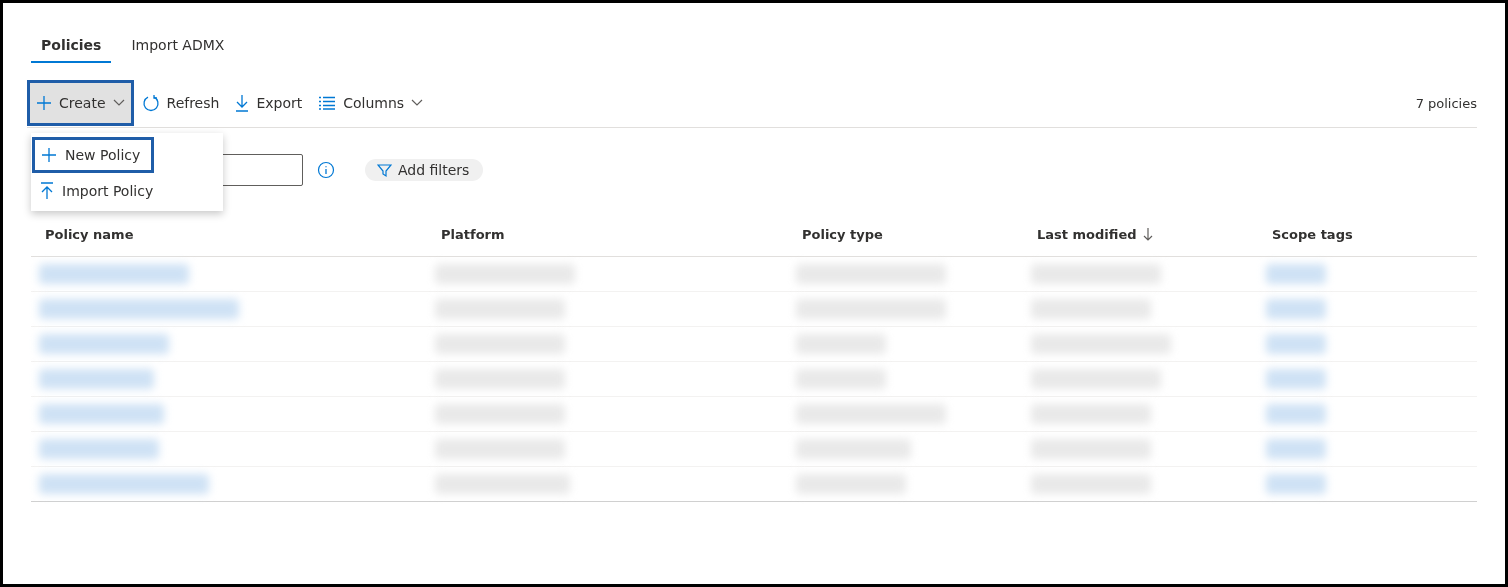  Describe the element at coordinates (80, 103) in the screenshot. I see `create-button: Create` at that location.